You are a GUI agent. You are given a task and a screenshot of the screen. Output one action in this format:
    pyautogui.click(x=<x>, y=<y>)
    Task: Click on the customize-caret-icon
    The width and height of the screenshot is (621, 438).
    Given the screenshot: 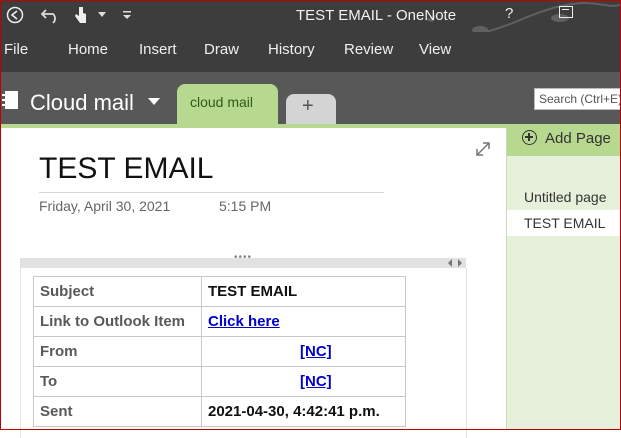 What is the action you would take?
    pyautogui.click(x=127, y=15)
    